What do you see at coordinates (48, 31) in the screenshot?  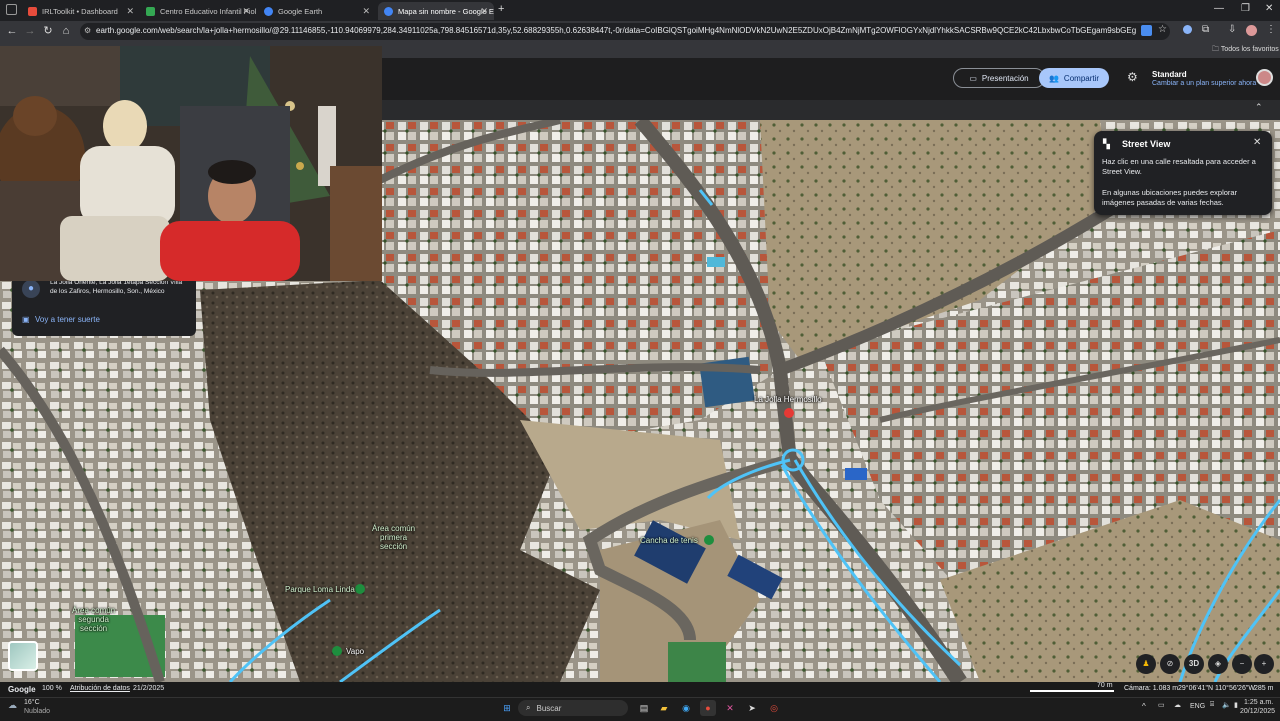 I see `reload-icon: ↻` at bounding box center [48, 31].